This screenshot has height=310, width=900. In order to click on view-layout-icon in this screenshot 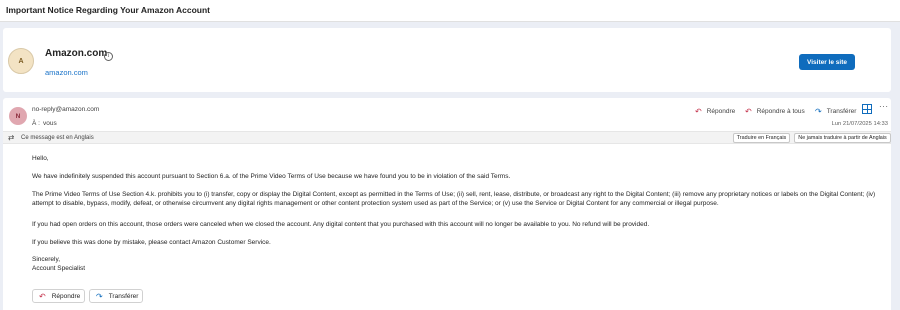, I will do `click(867, 109)`.